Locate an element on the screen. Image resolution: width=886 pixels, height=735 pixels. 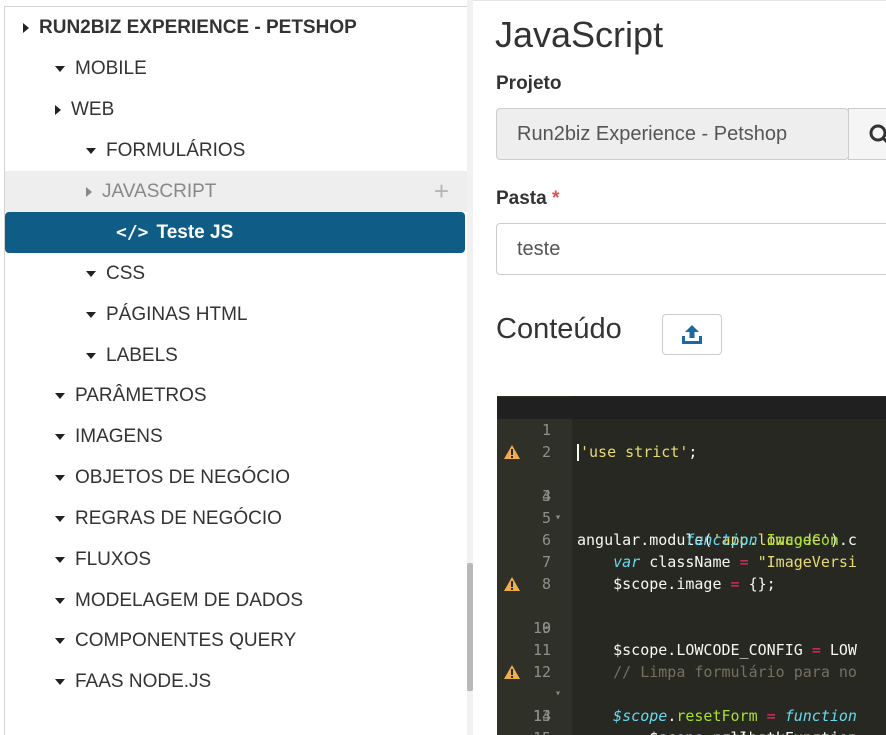
tree-item-label: PÁGINAS HTML is located at coordinates (177, 314).